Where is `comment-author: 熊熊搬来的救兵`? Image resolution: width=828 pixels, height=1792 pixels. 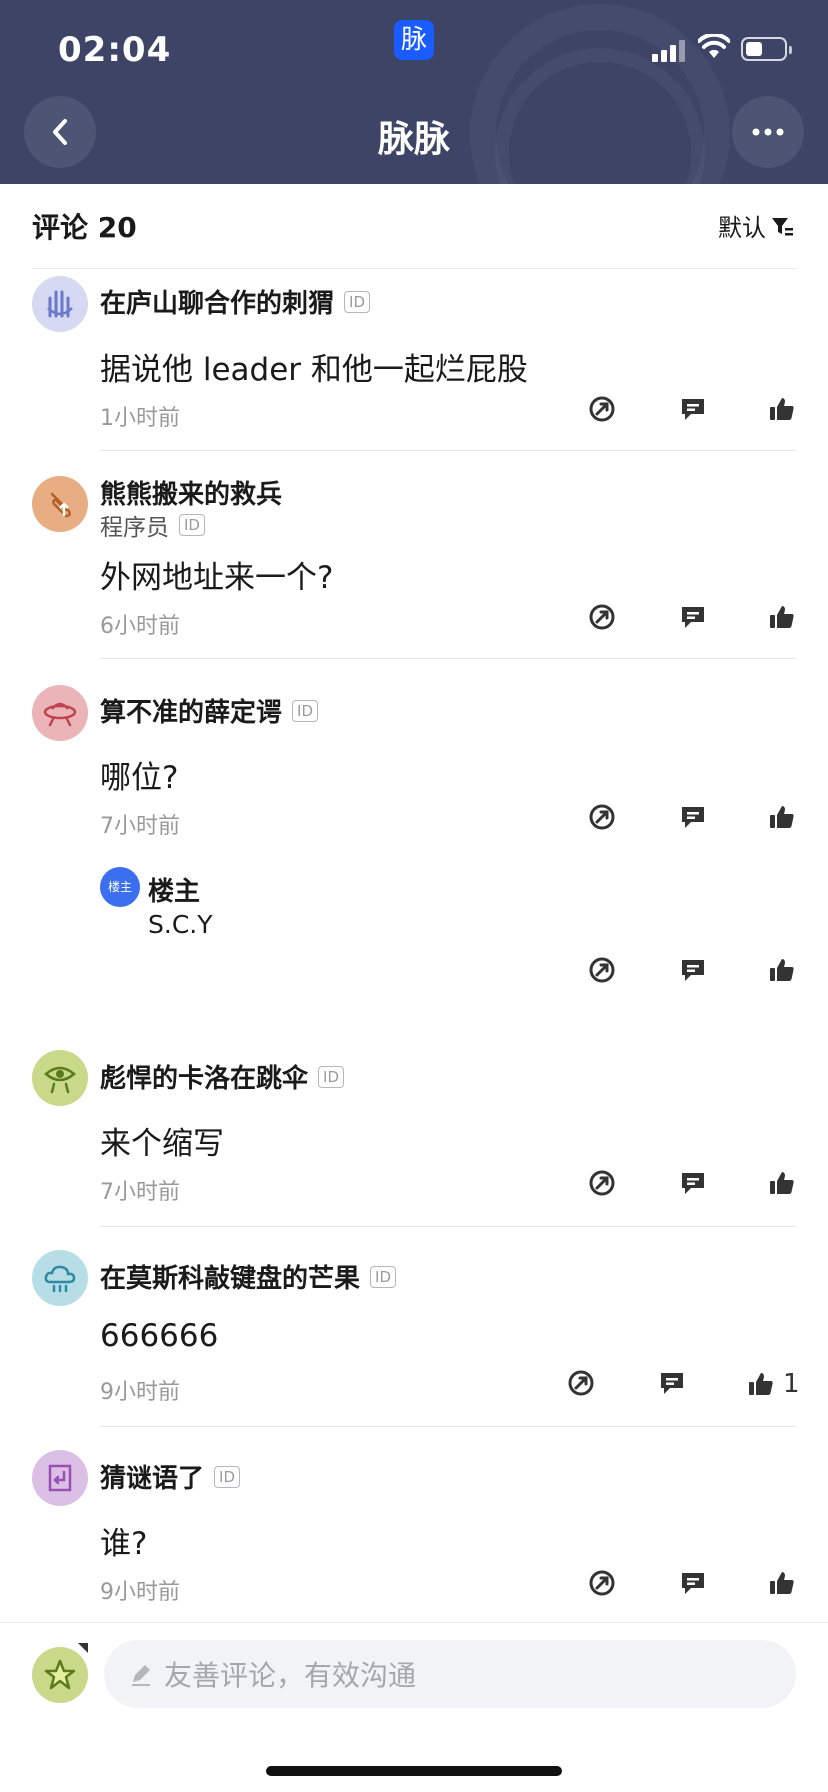
comment-author: 熊熊搬来的救兵 is located at coordinates (191, 492).